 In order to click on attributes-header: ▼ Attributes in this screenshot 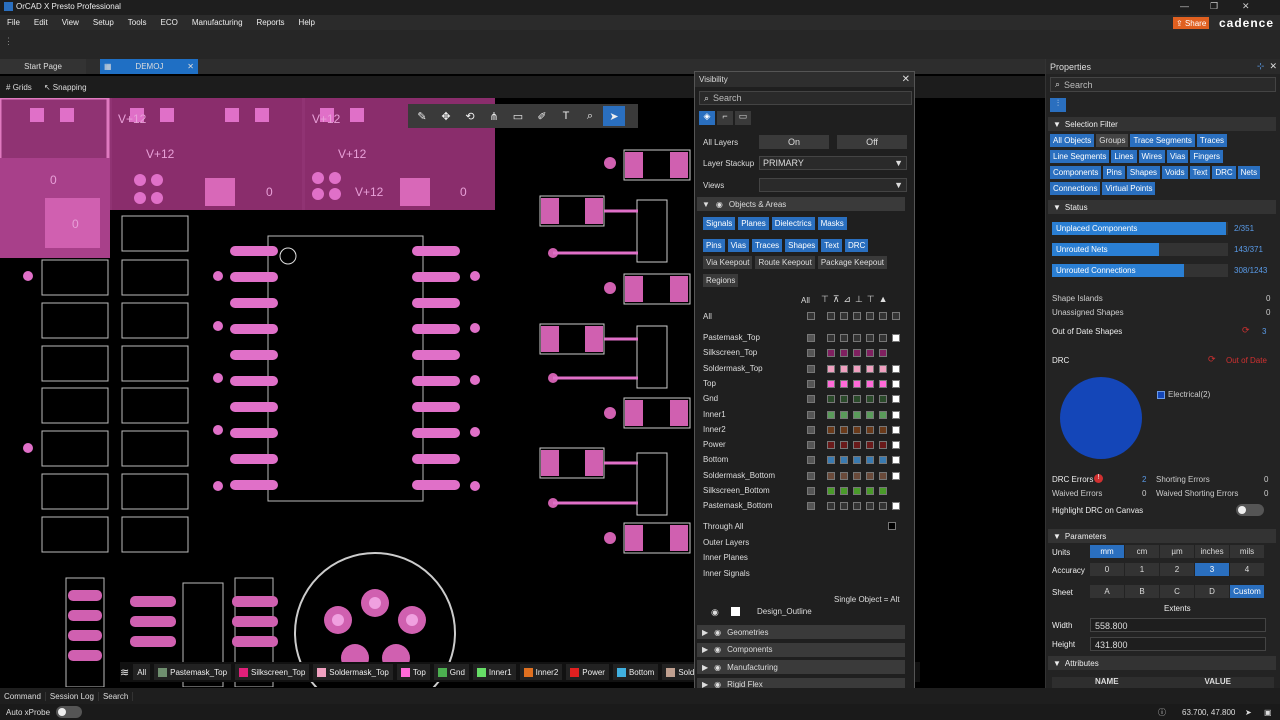, I will do `click(1162, 663)`.